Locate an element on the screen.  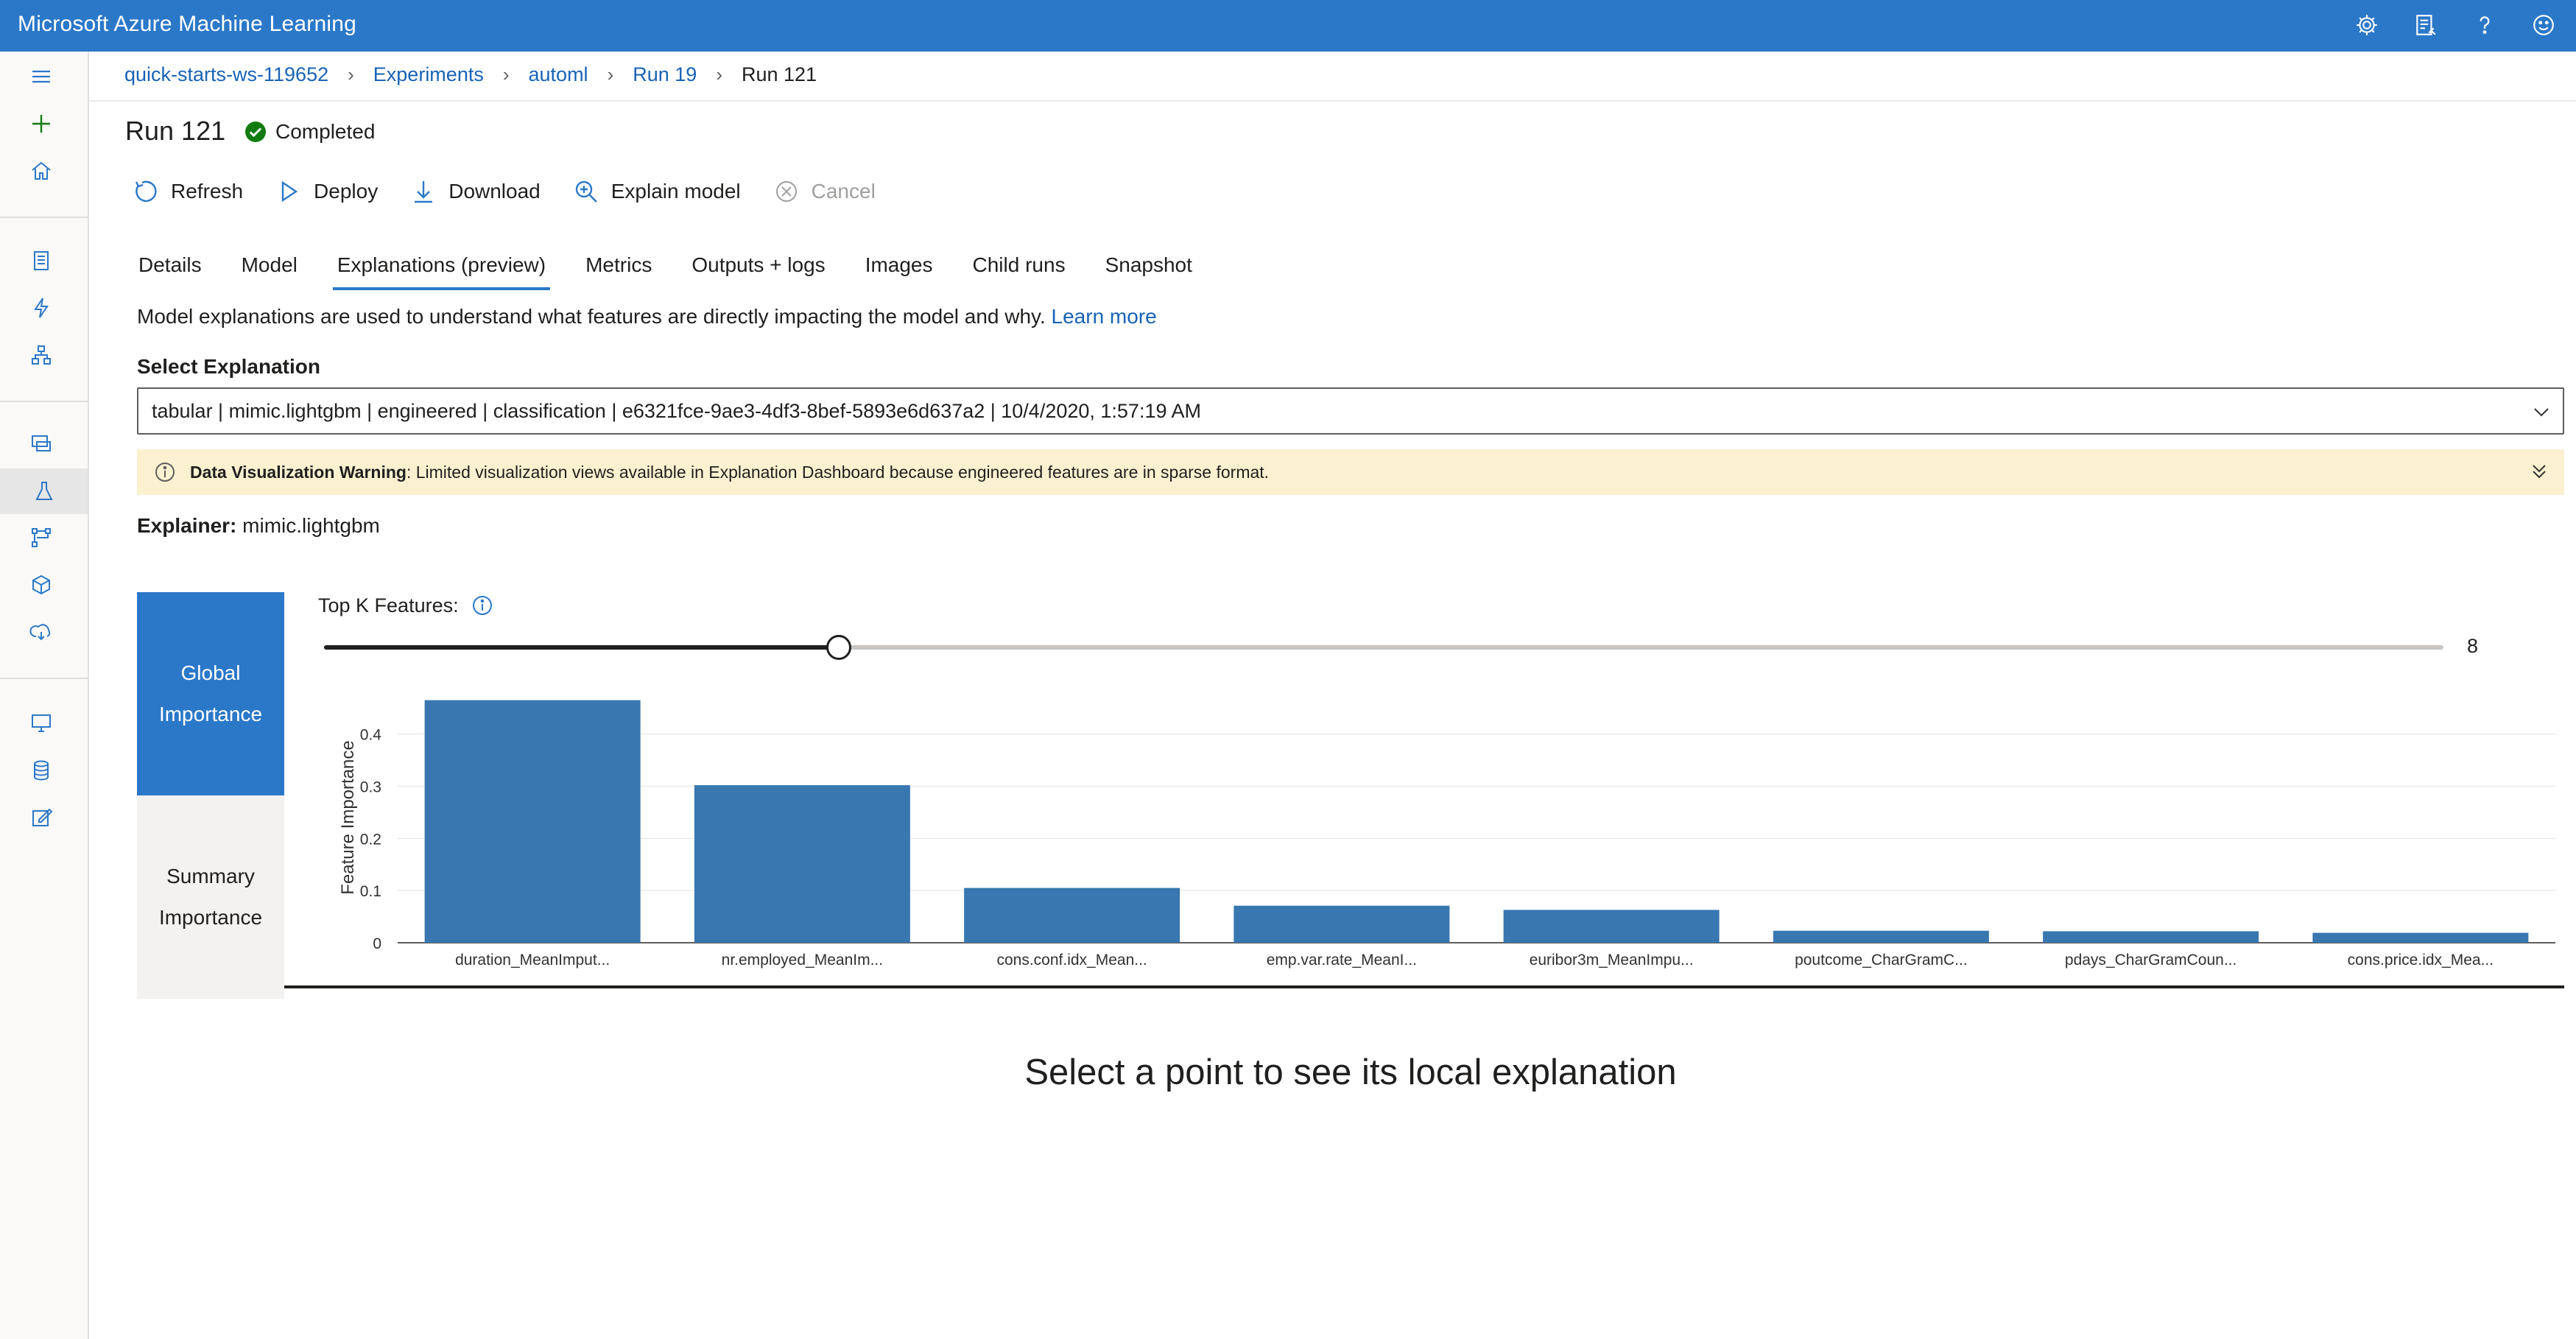
global-importance-line1: Global is located at coordinates (210, 672).